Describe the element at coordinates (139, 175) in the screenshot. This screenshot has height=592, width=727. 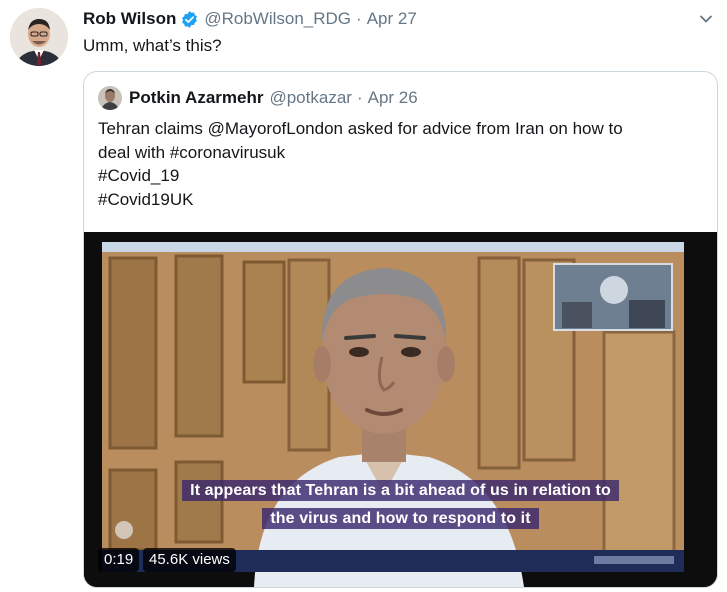
I see `quoted-text-line: #Covid_19` at that location.